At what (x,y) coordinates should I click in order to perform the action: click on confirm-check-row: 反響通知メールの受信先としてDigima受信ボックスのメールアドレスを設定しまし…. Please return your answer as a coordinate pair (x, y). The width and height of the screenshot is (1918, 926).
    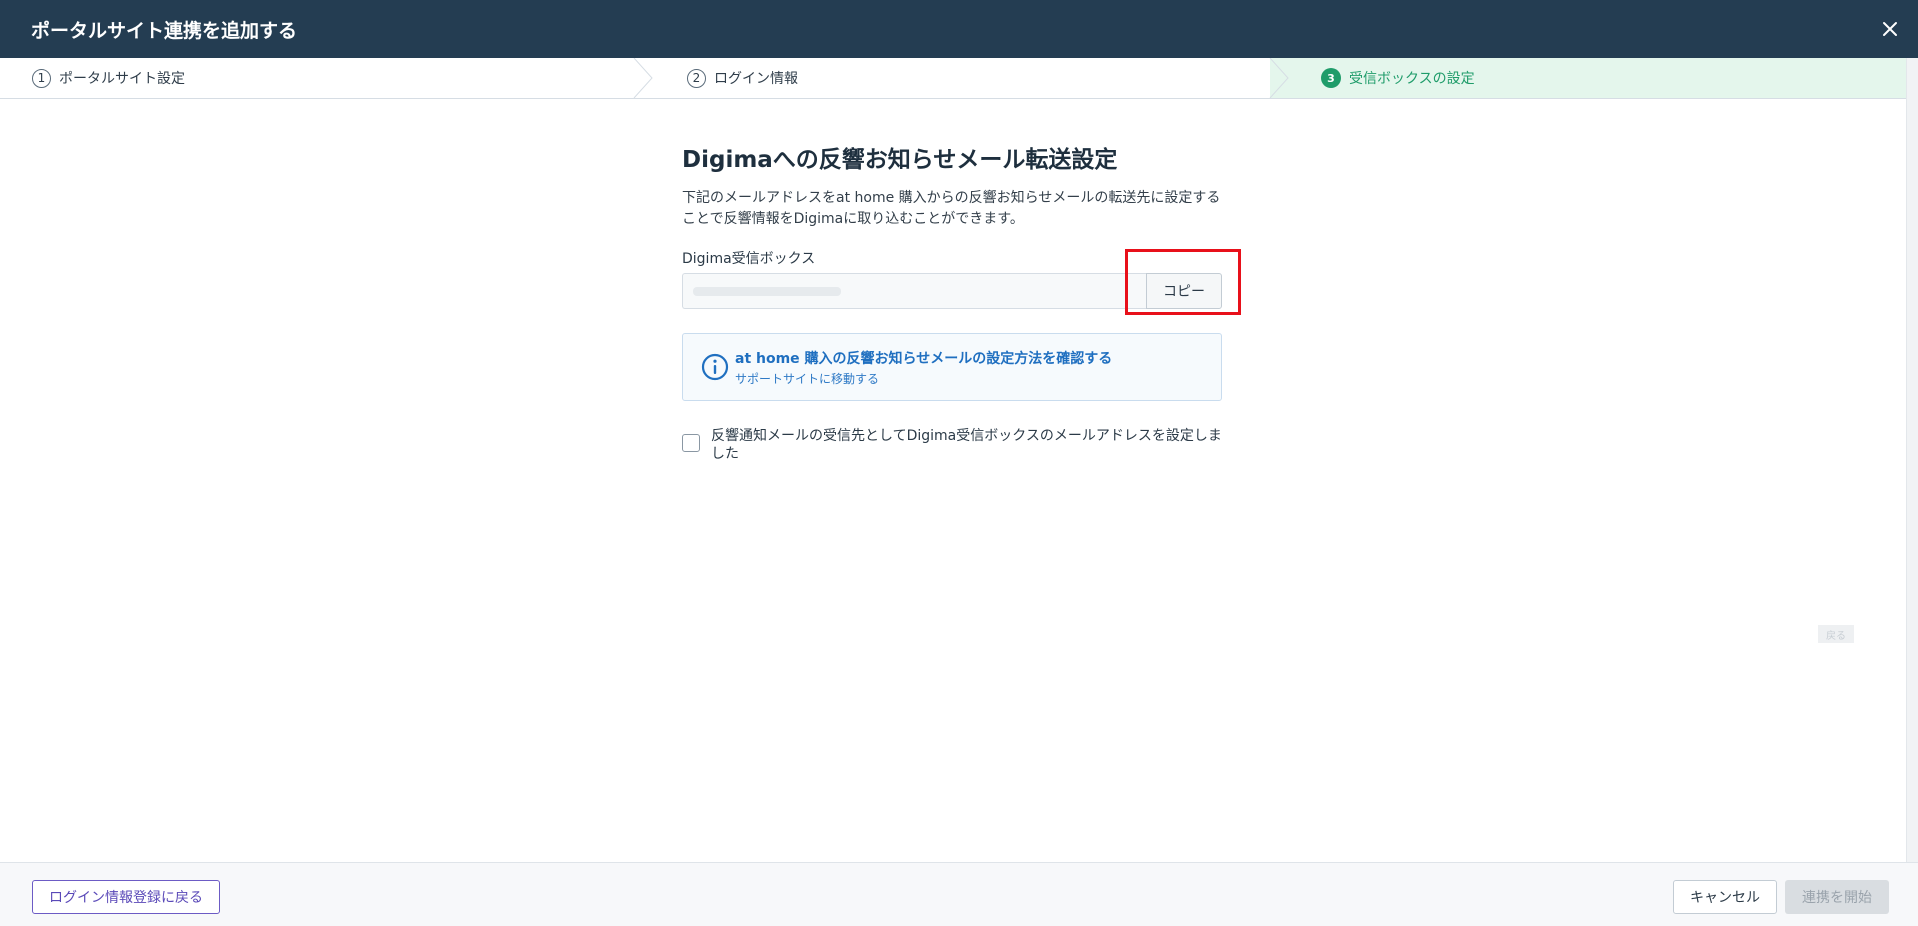
    Looking at the image, I should click on (952, 445).